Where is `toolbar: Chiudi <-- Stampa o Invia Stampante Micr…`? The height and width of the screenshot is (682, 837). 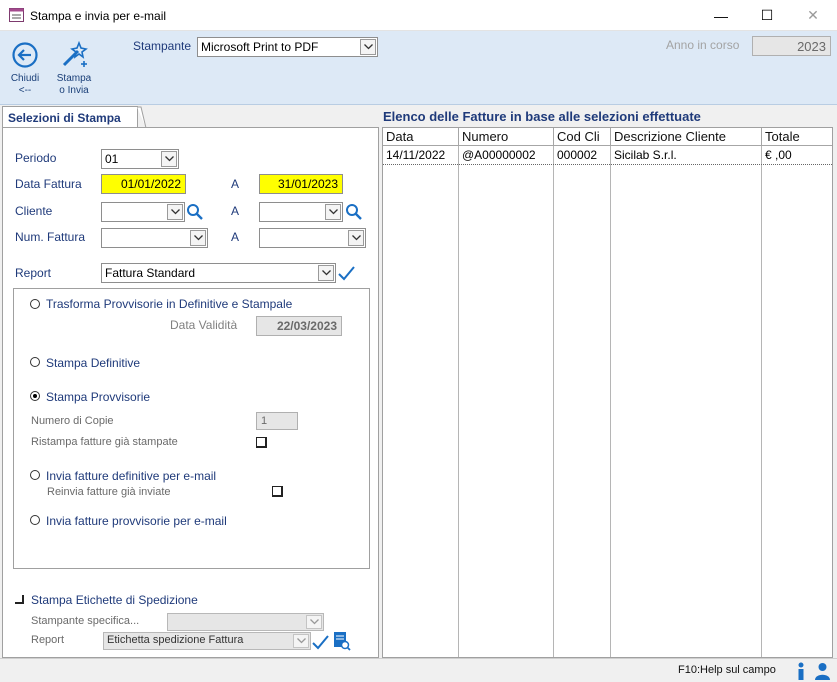 toolbar: Chiudi <-- Stampa o Invia Stampante Micr… is located at coordinates (418, 68).